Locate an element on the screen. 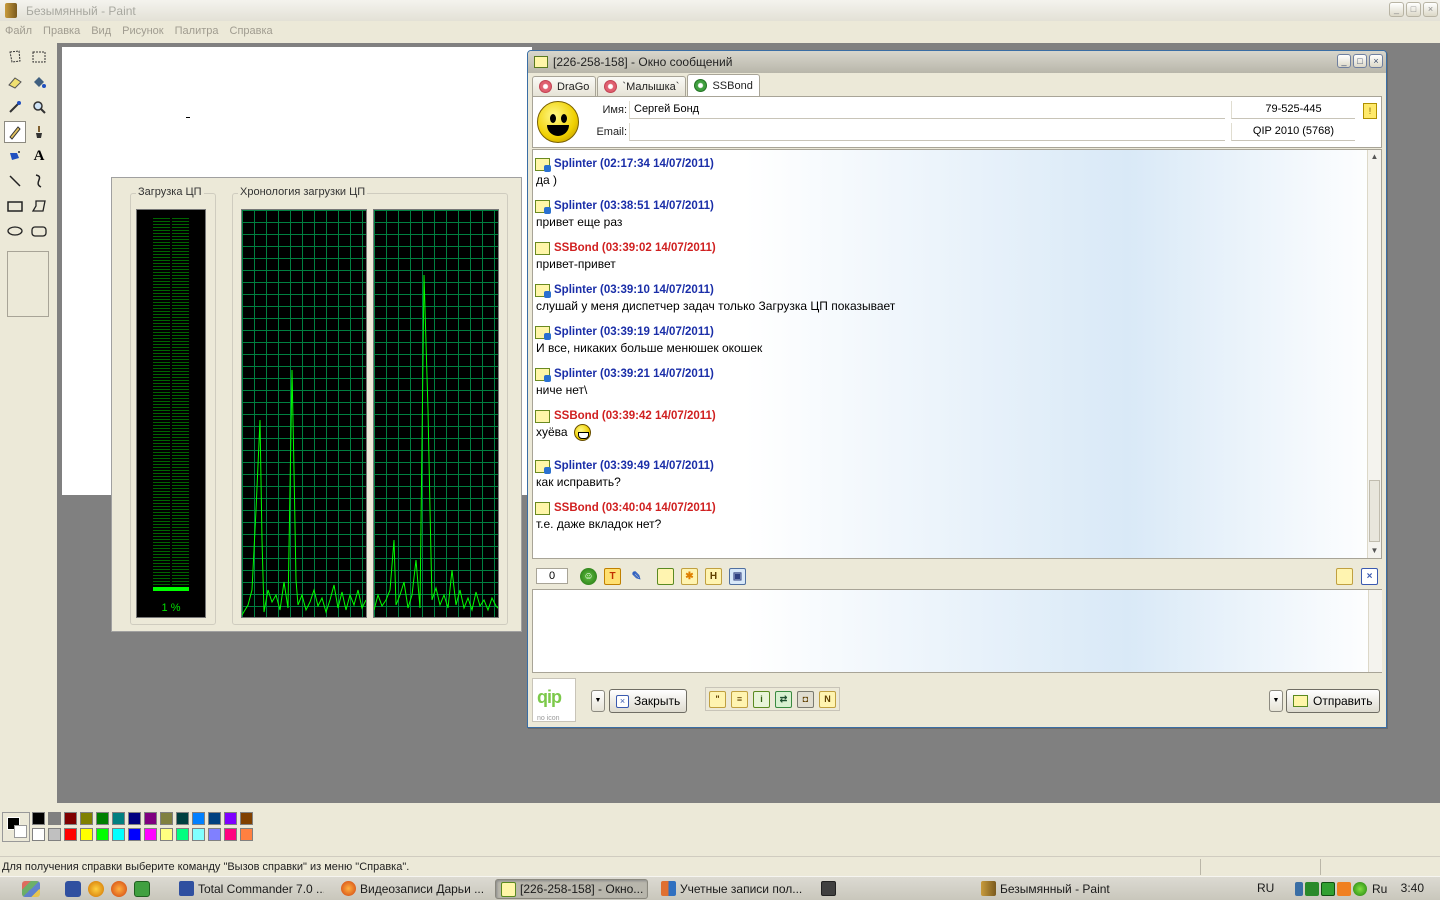  tab-malyshka: `Малышка` is located at coordinates (642, 86).